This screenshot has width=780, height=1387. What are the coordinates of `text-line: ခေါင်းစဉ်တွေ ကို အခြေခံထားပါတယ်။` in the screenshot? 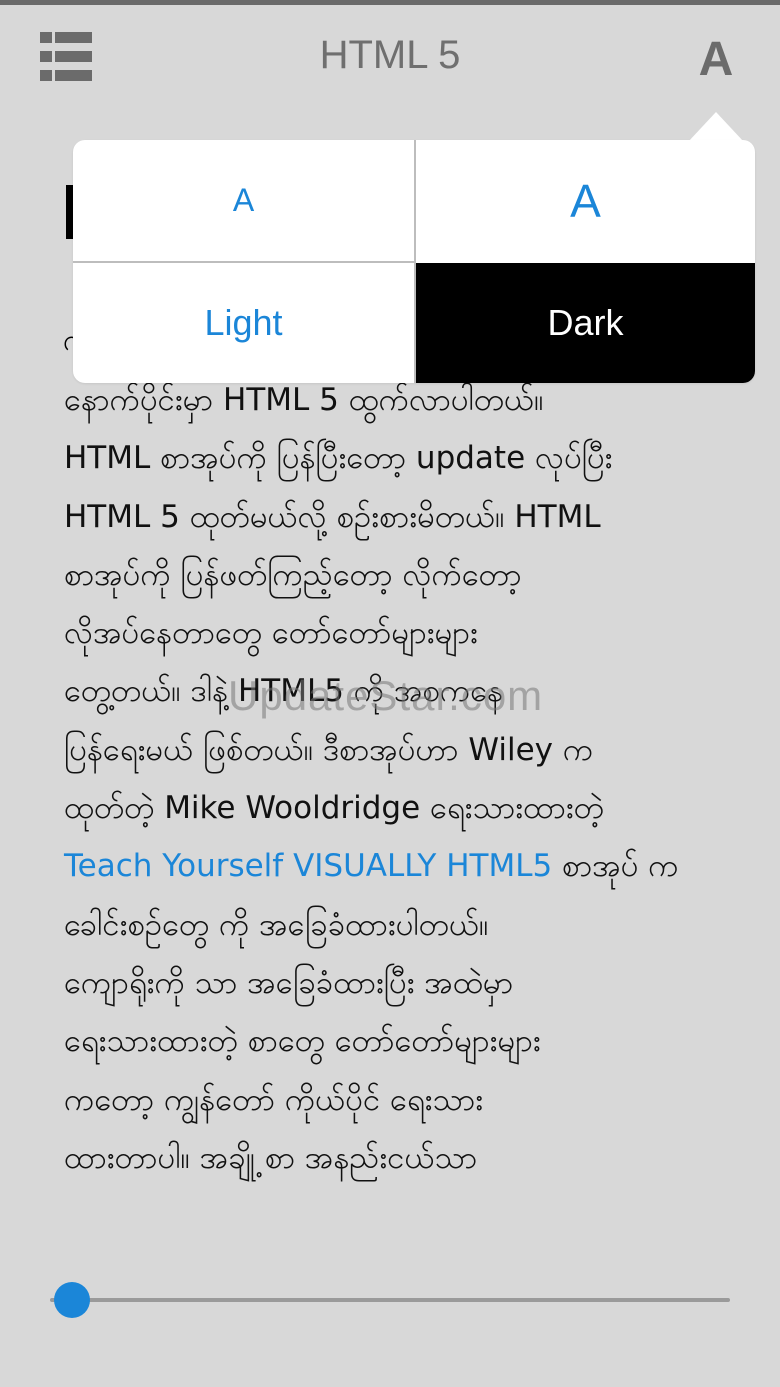 It's located at (276, 924).